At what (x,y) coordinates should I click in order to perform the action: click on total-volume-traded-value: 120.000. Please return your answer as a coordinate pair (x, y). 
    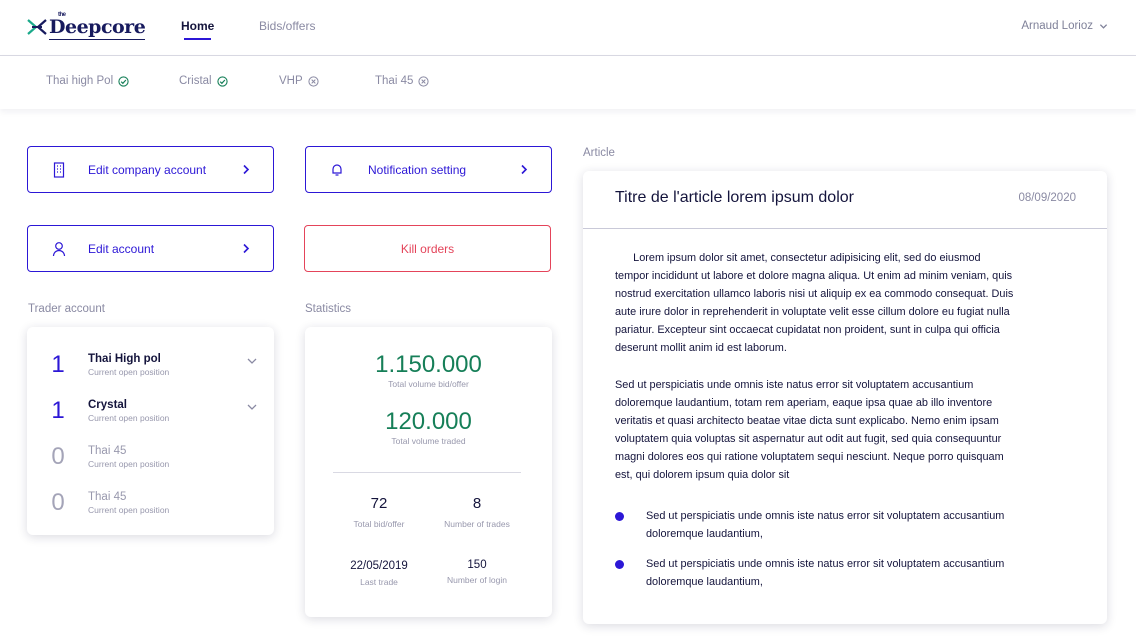
    Looking at the image, I should click on (428, 421).